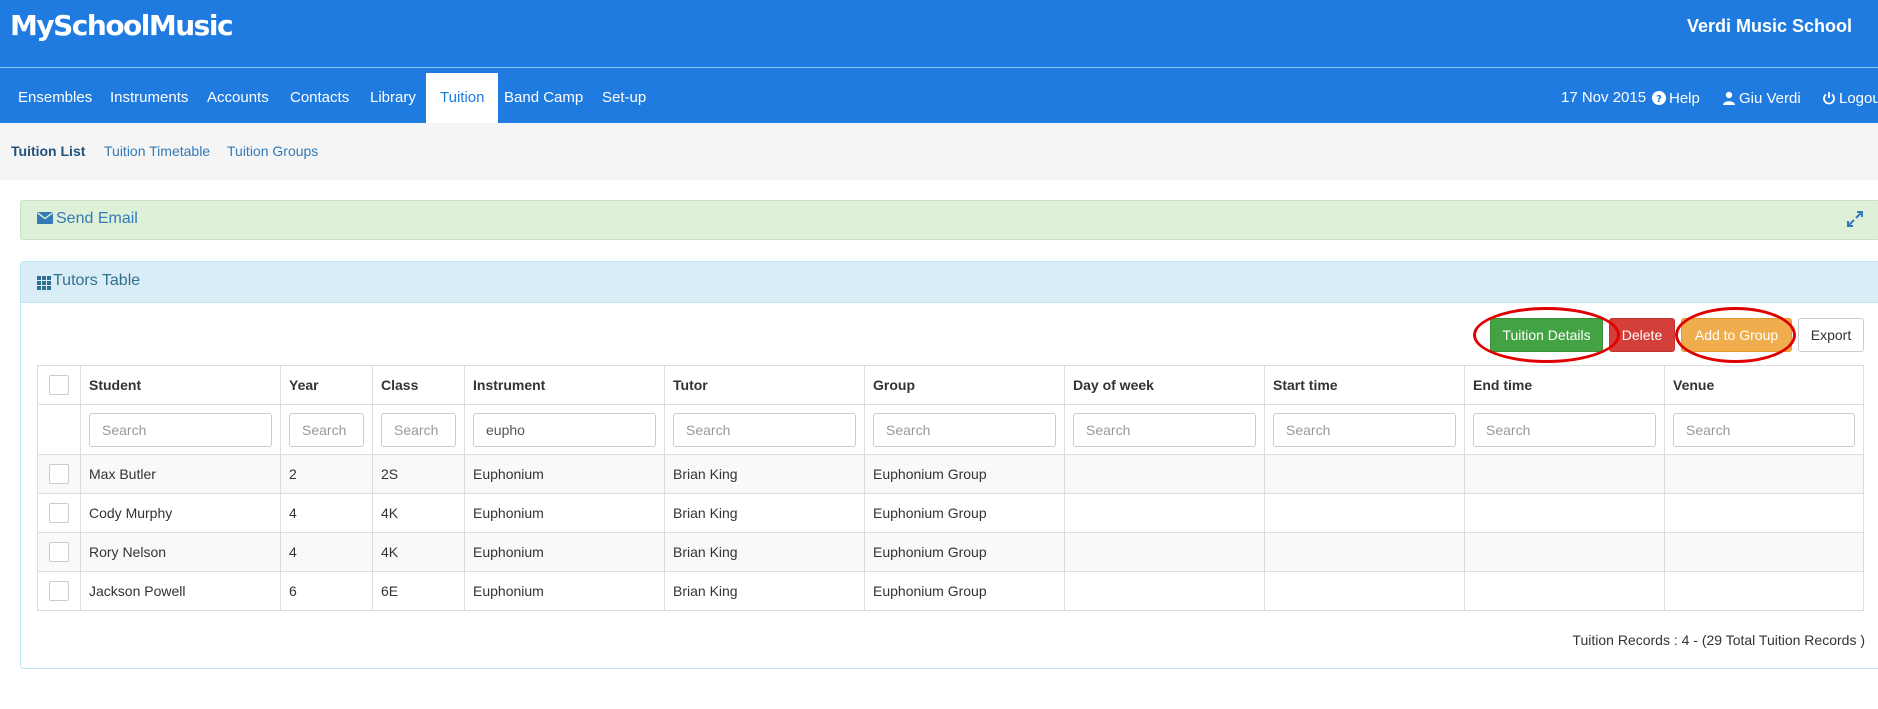 Image resolution: width=1878 pixels, height=709 pixels. Describe the element at coordinates (764, 513) in the screenshot. I see `table-cell: Brian King` at that location.